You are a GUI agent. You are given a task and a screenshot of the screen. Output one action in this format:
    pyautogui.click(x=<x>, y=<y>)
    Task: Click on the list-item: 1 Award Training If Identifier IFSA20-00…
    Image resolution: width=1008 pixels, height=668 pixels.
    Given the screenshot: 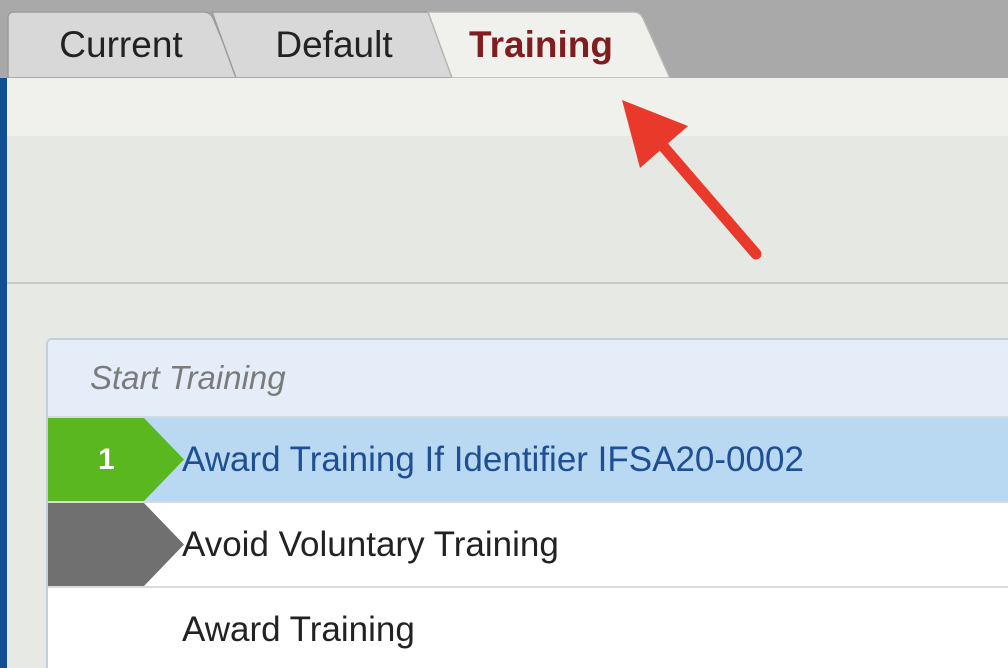 What is the action you would take?
    pyautogui.click(x=528, y=460)
    